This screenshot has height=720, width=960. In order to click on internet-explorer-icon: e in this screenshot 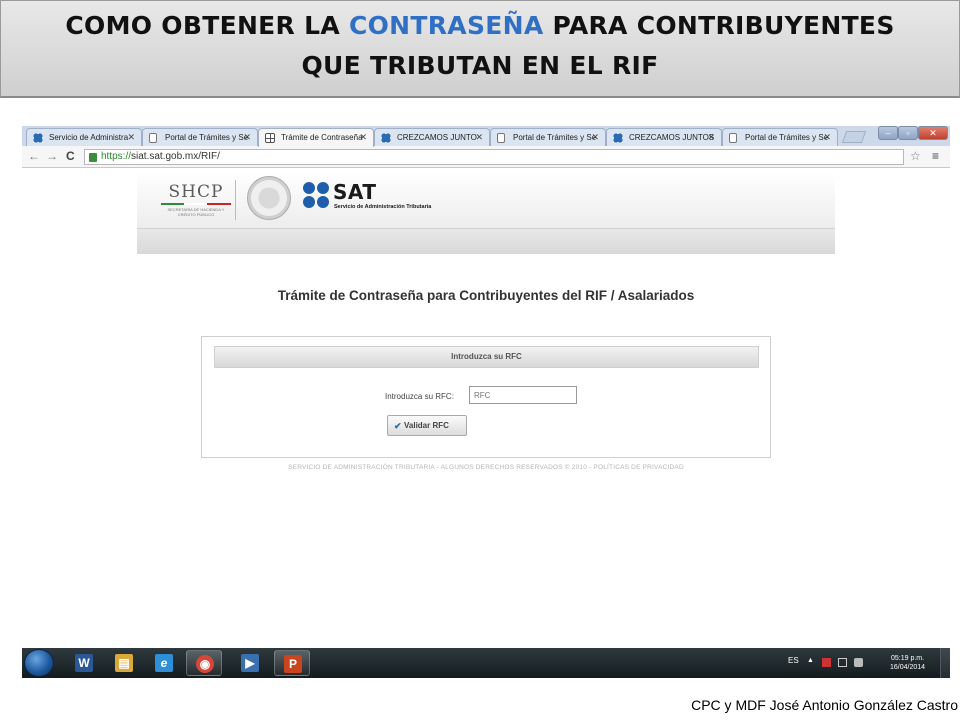, I will do `click(164, 663)`.